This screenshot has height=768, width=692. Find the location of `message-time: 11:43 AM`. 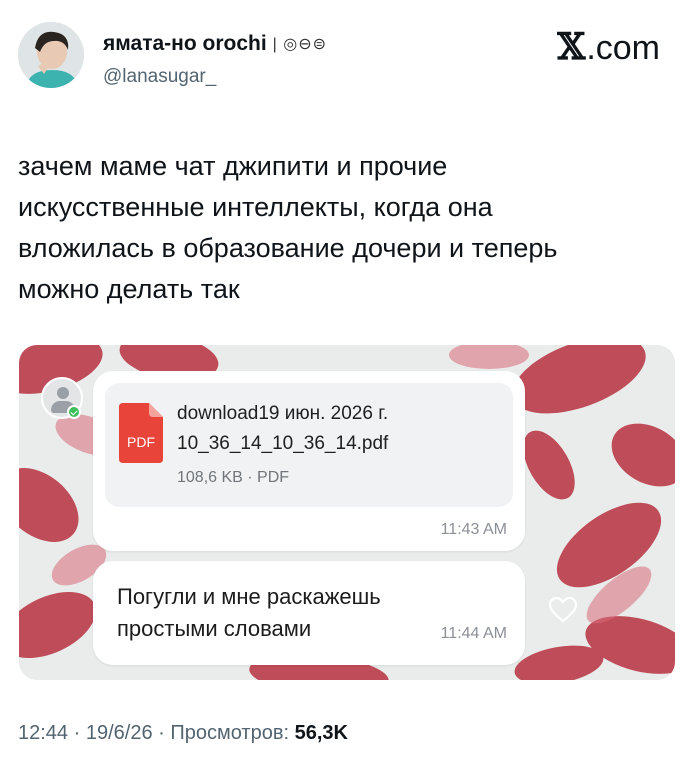

message-time: 11:43 AM is located at coordinates (473, 529).